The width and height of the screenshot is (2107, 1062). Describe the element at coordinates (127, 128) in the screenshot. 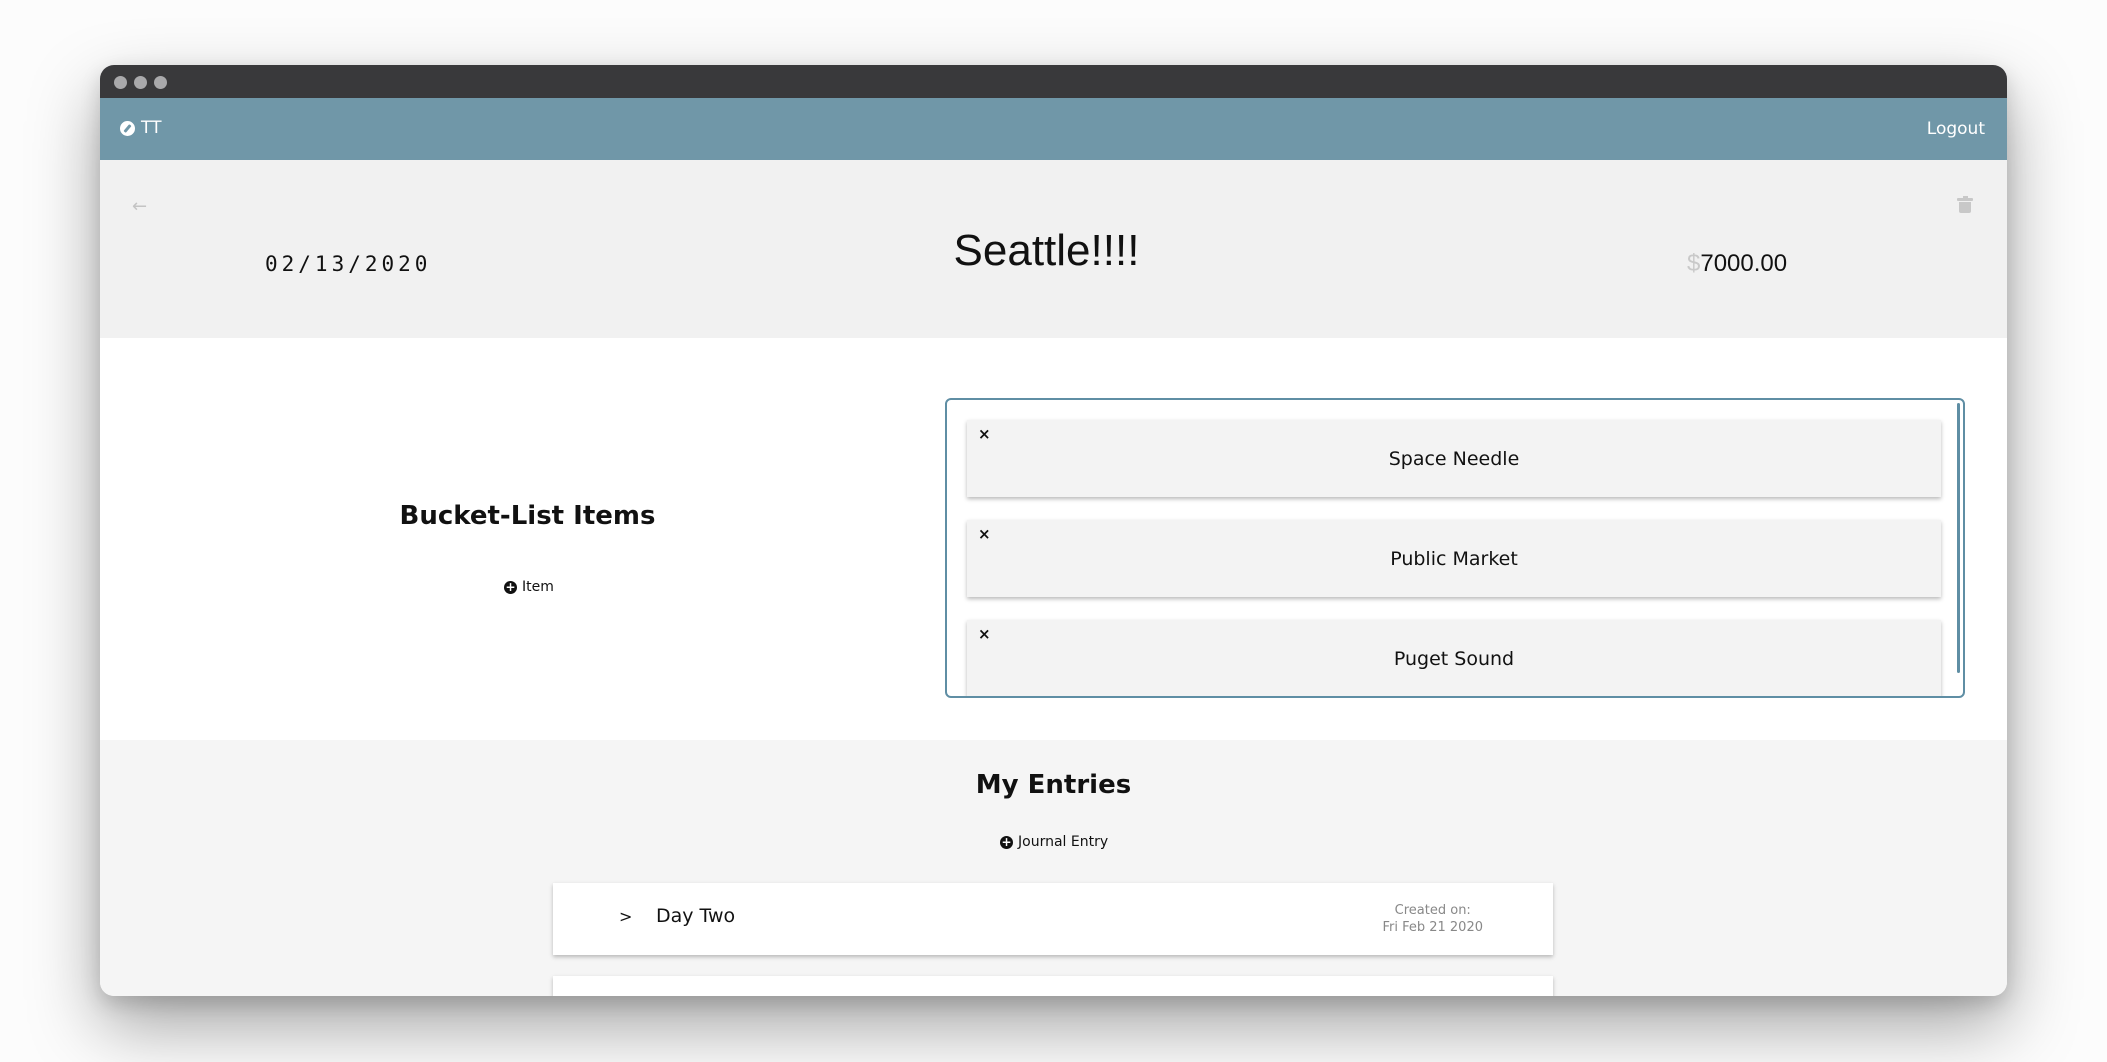

I see `compass-icon` at that location.